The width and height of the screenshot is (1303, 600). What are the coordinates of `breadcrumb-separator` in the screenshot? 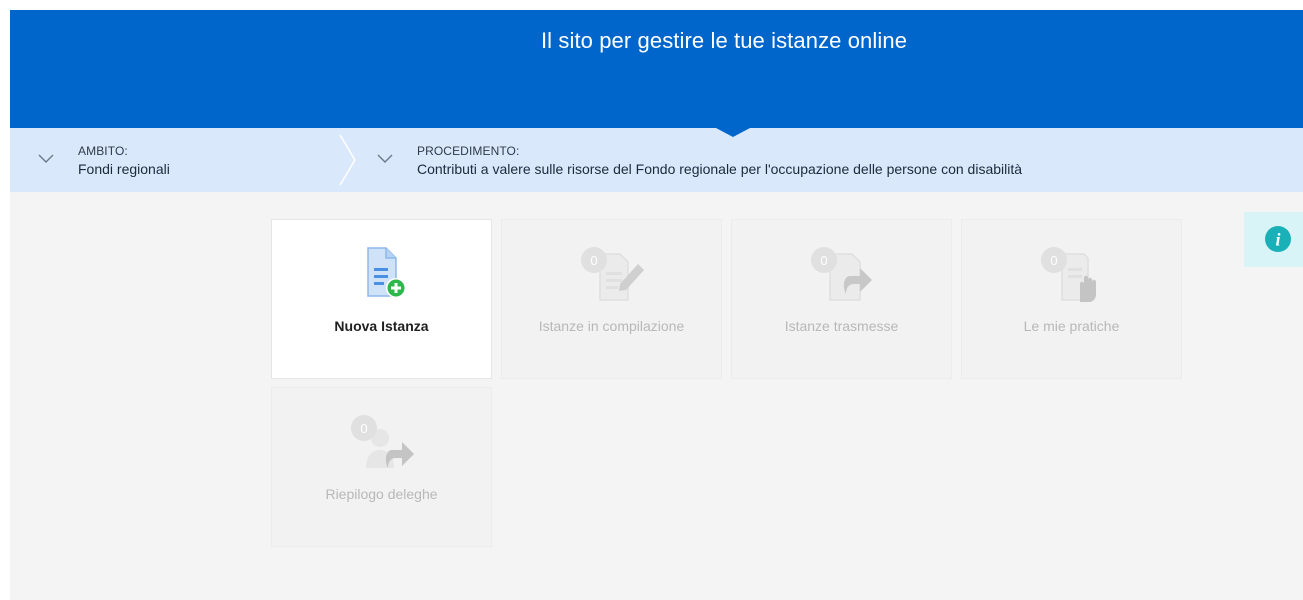 It's located at (347, 160).